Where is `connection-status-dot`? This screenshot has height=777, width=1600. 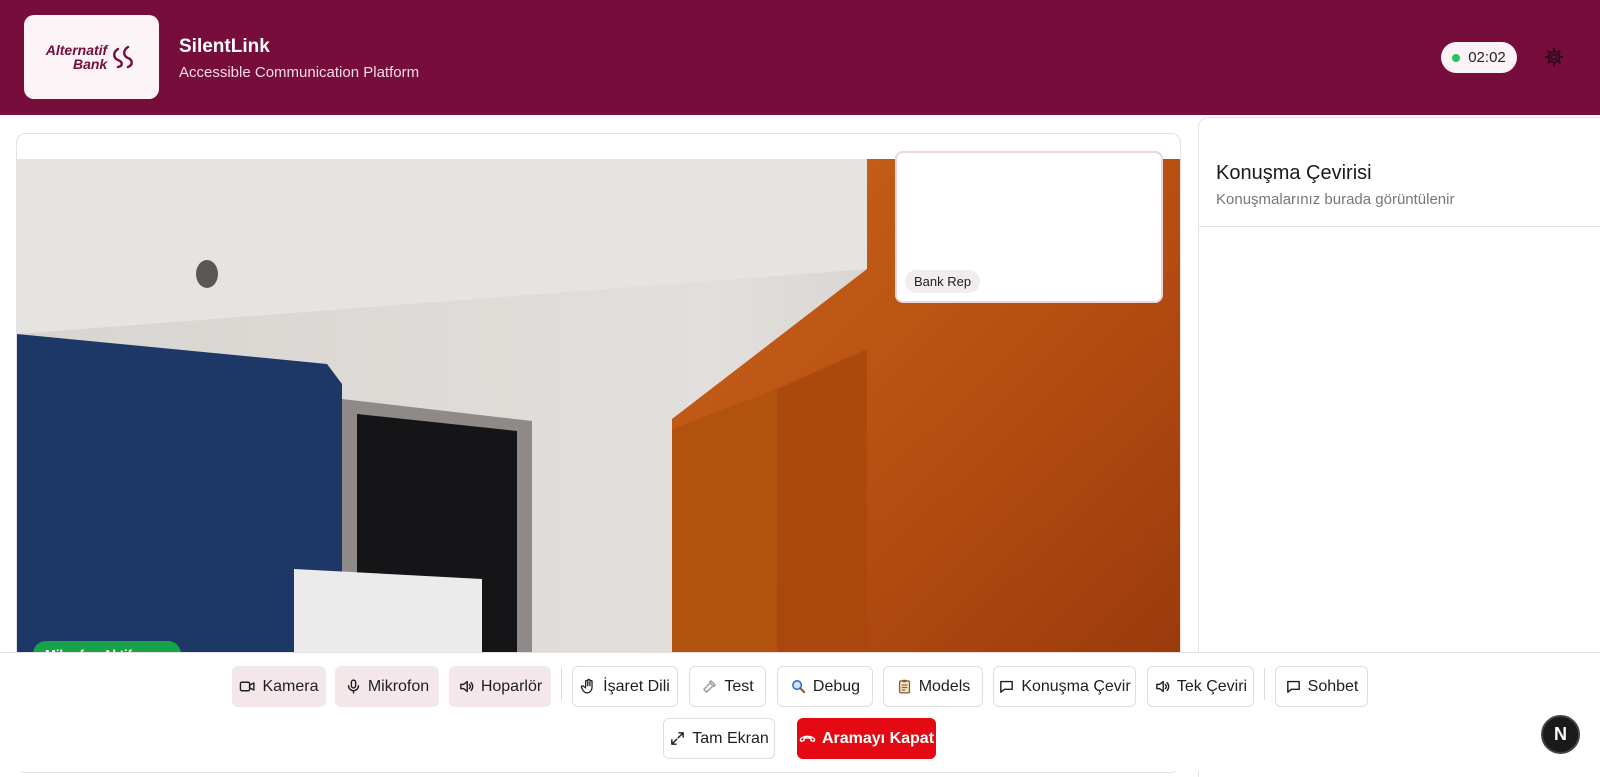 connection-status-dot is located at coordinates (1456, 57).